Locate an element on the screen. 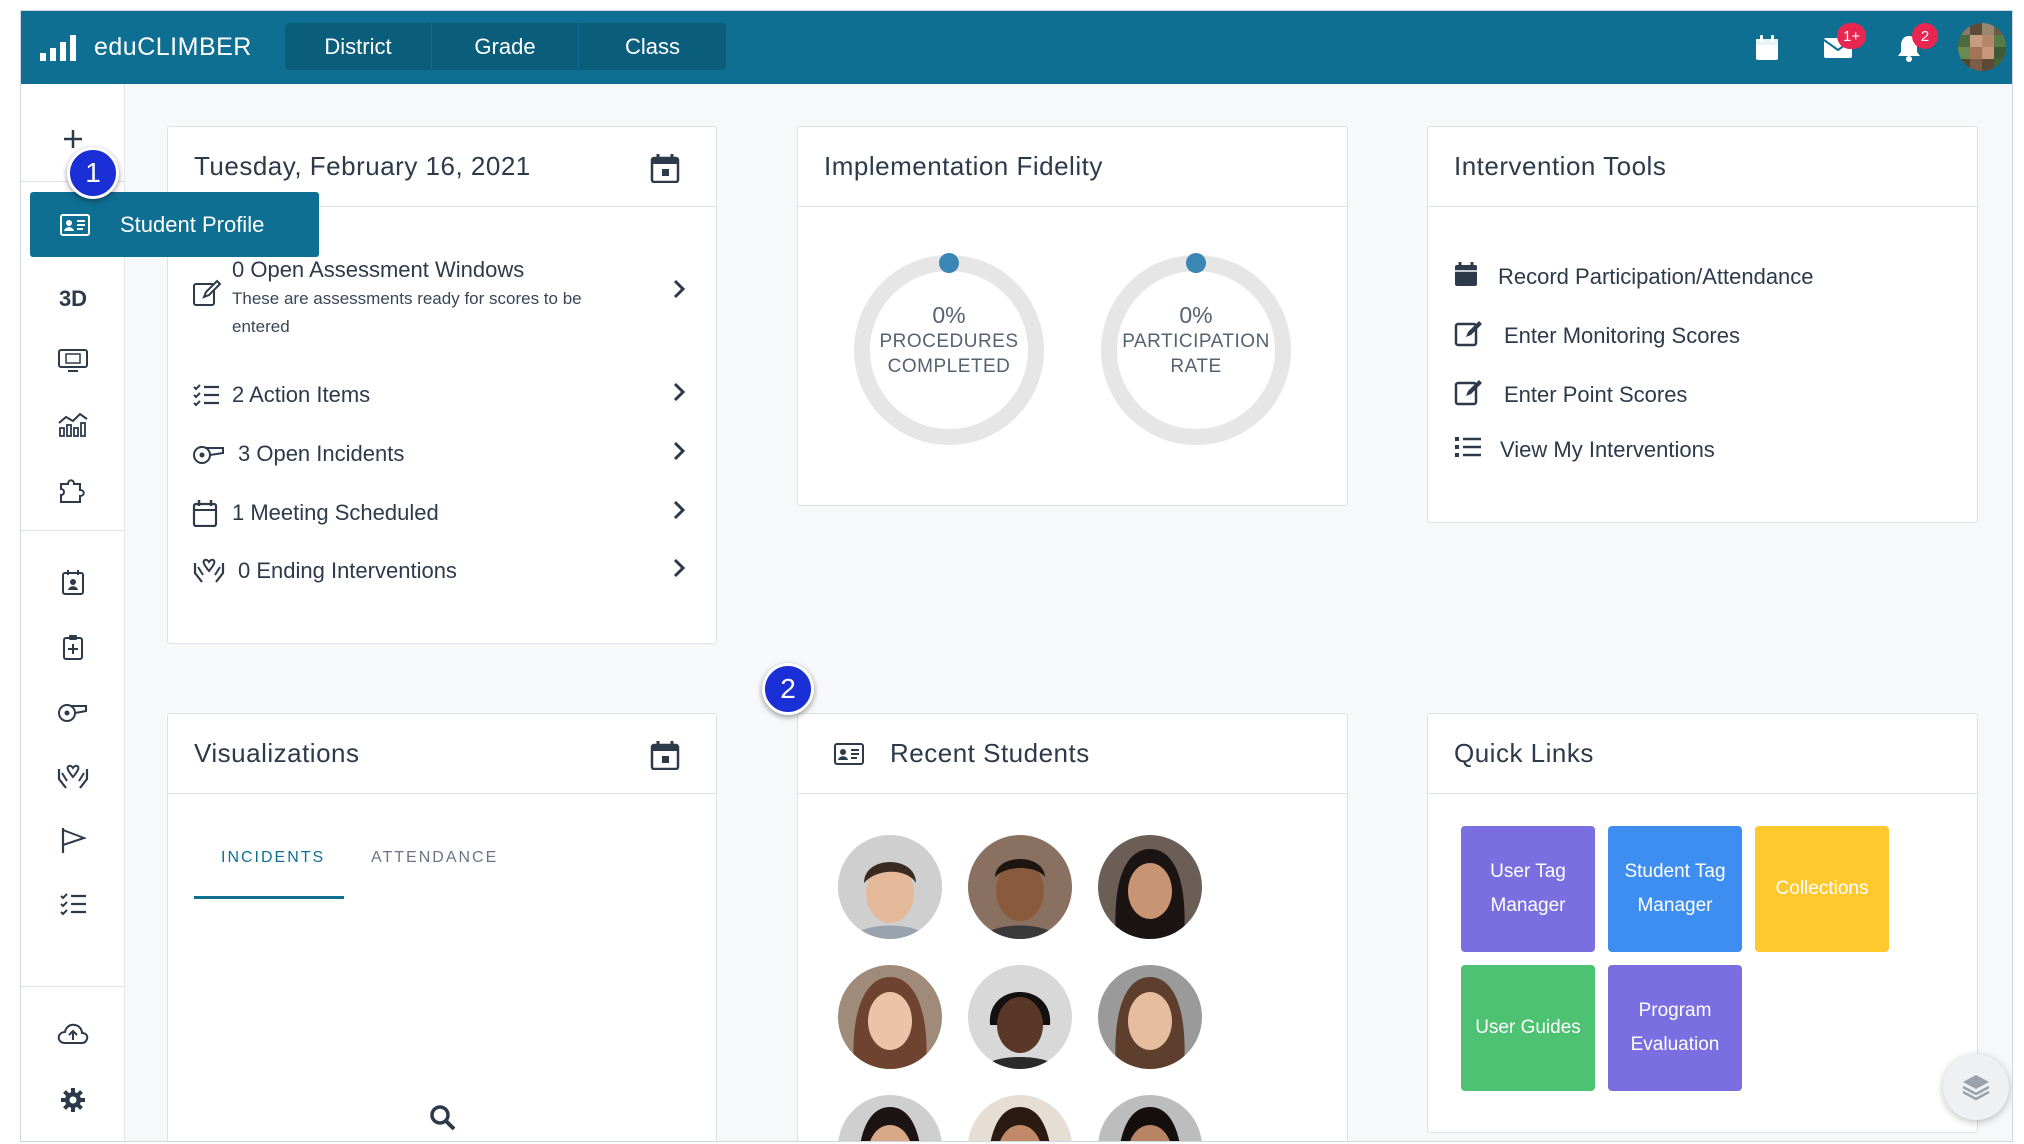 Image resolution: width=2024 pixels, height=1144 pixels. search-icon is located at coordinates (443, 1120).